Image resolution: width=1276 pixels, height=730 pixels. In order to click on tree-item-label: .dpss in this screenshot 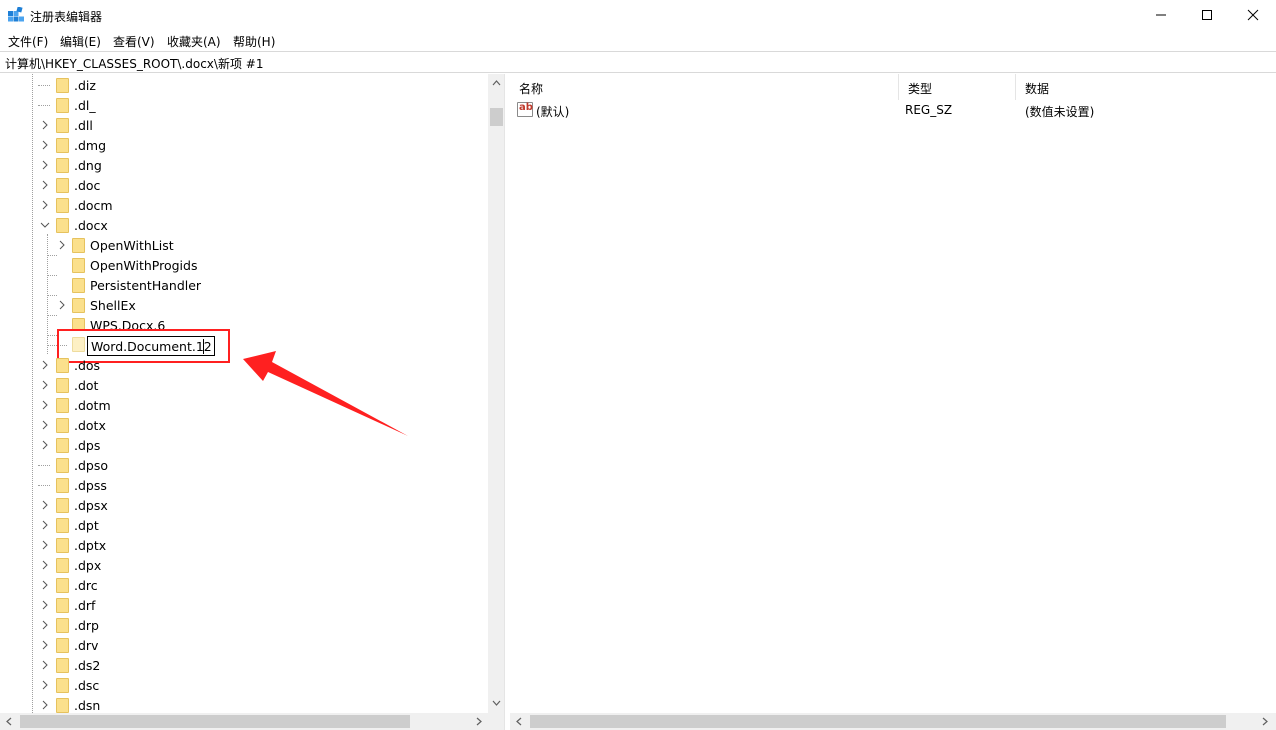, I will do `click(90, 485)`.